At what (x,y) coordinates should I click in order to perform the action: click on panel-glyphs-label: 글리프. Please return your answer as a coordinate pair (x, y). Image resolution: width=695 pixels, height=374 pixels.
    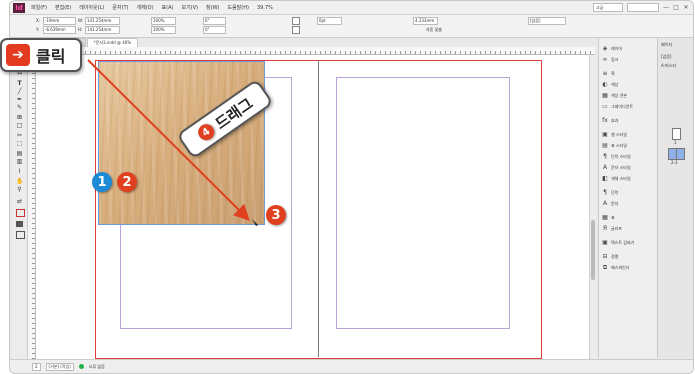
    Looking at the image, I should click on (617, 228).